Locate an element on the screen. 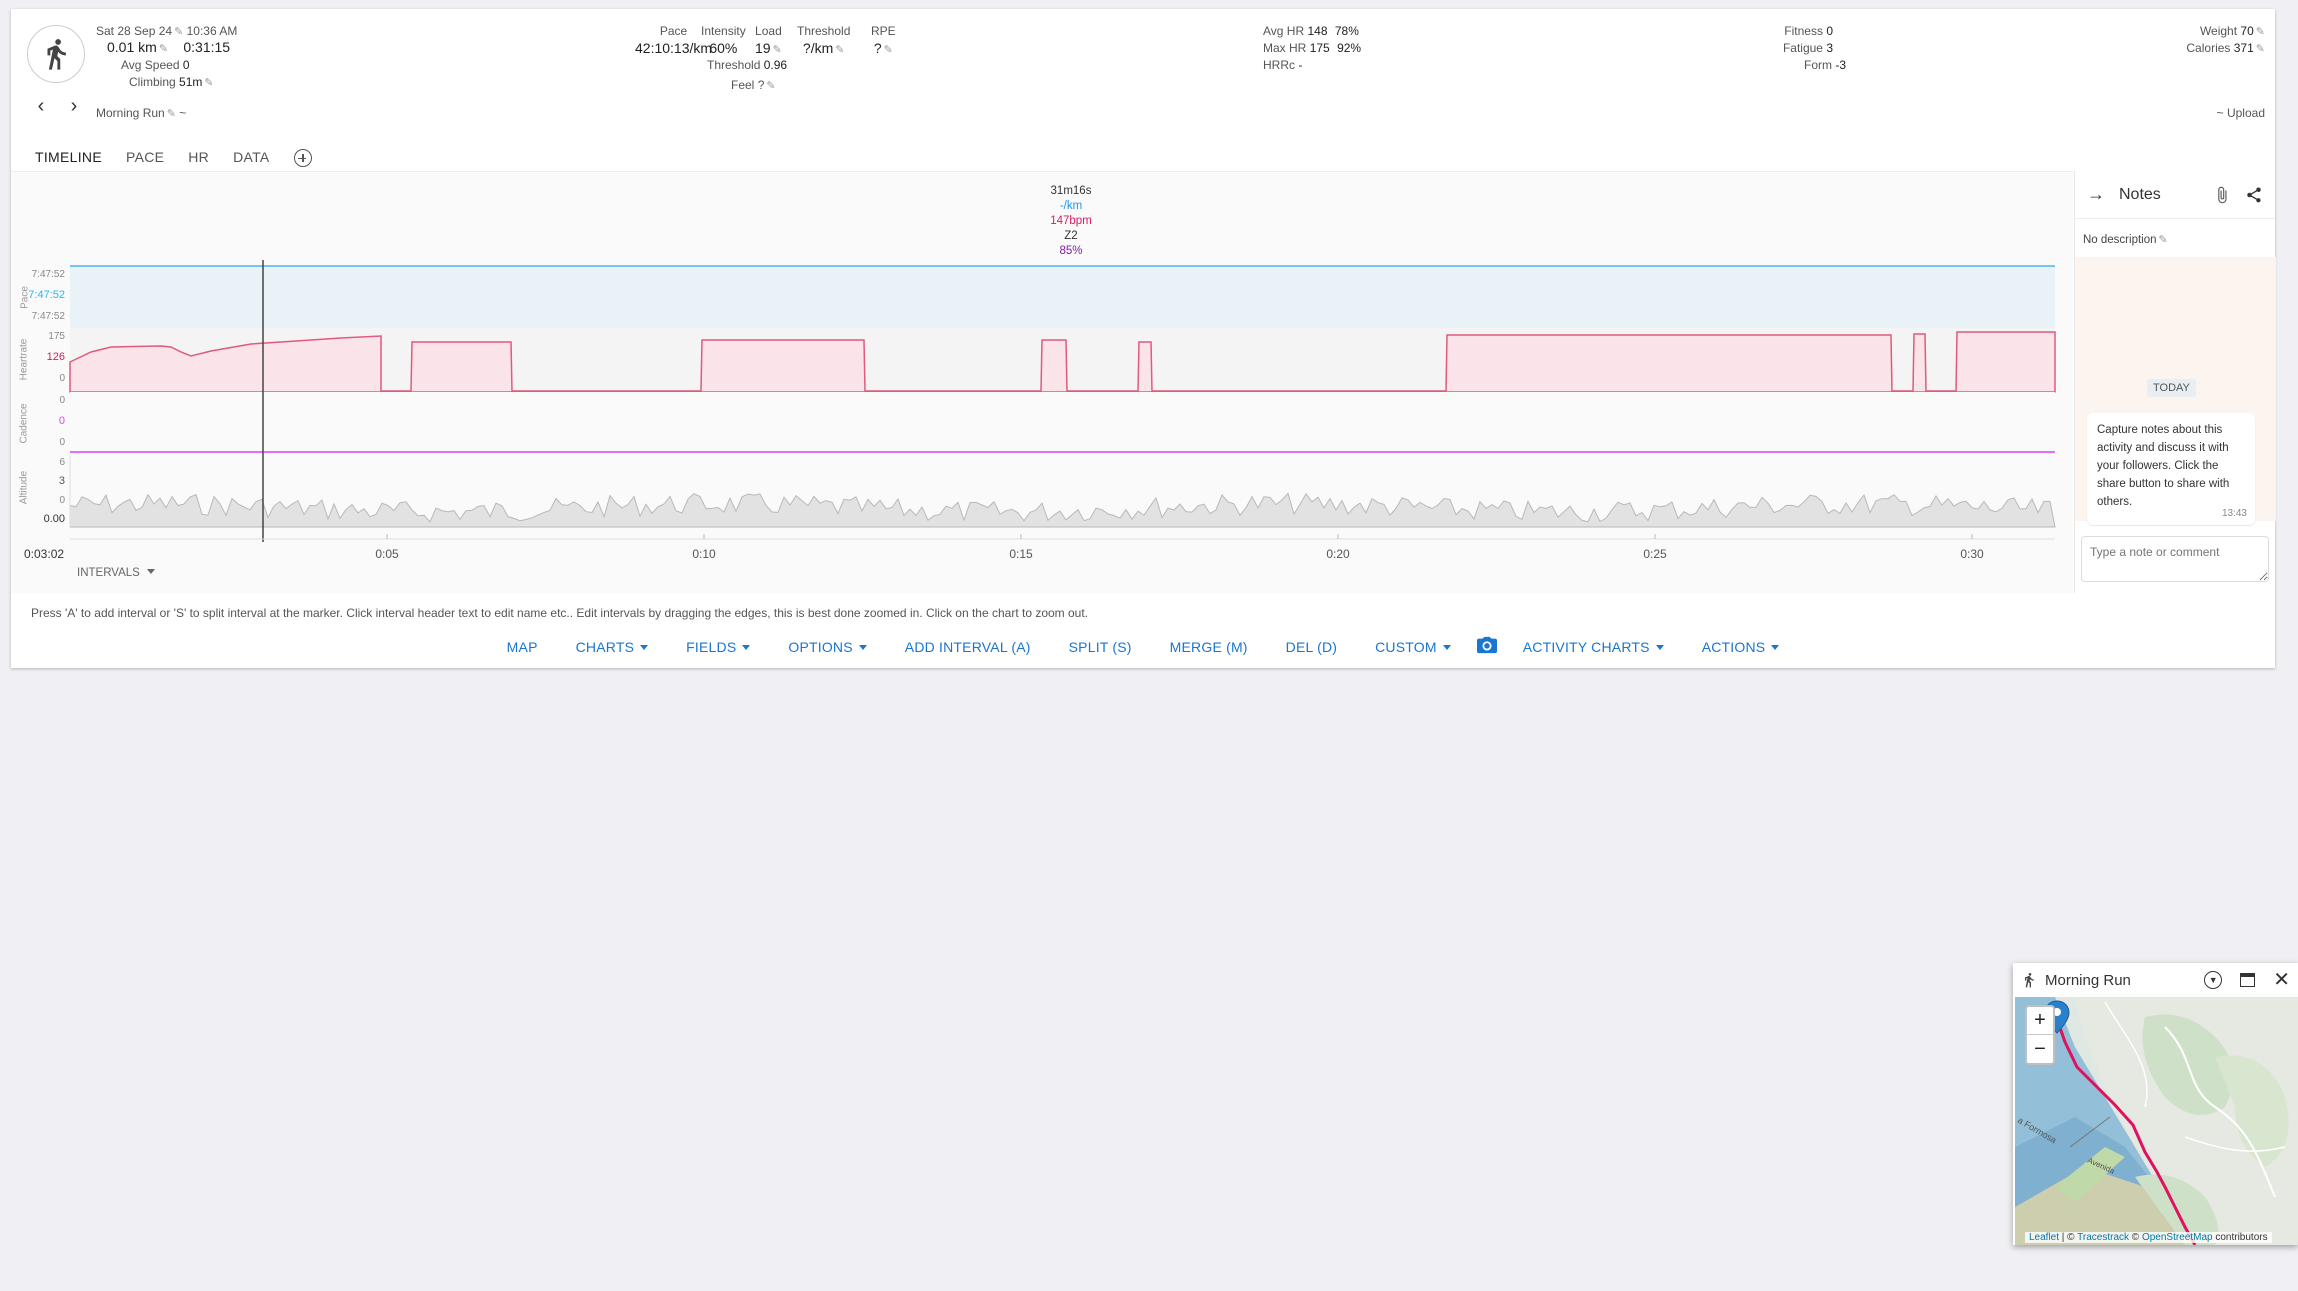 This screenshot has width=2298, height=1291. threshold2-label: Threshold is located at coordinates (734, 65).